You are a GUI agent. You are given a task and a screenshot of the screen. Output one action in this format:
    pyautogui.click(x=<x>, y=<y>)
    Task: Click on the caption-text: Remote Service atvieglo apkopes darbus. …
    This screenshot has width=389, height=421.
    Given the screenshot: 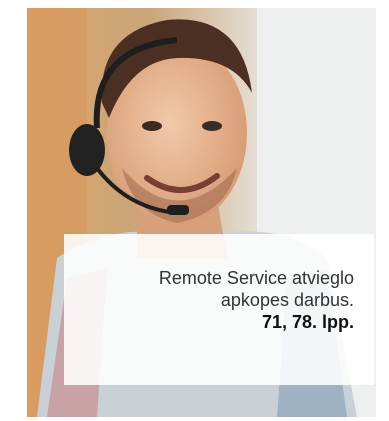 What is the action you would take?
    pyautogui.click(x=219, y=300)
    